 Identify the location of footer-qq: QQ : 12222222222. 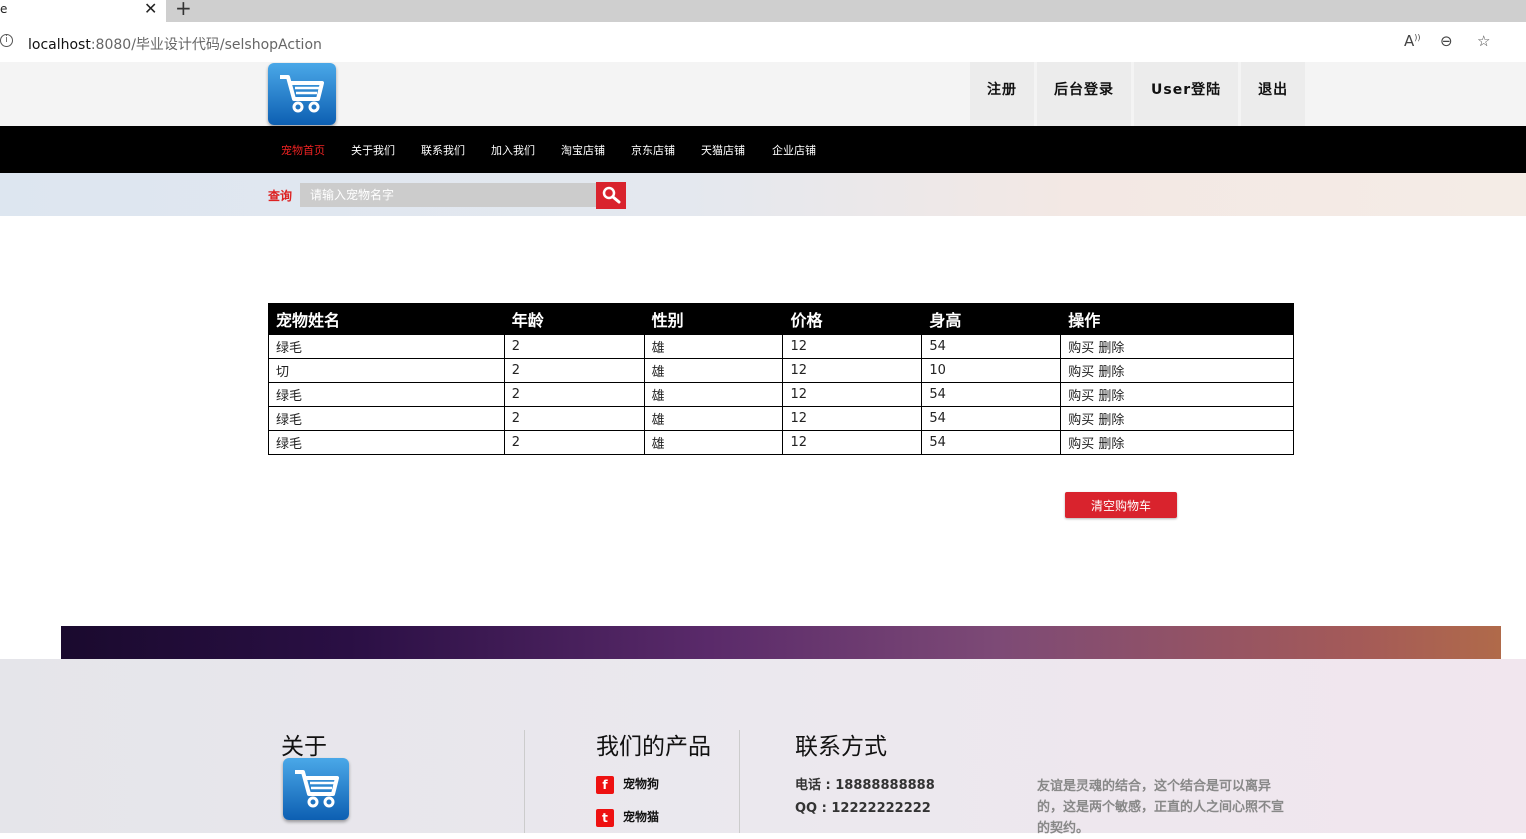
(863, 808).